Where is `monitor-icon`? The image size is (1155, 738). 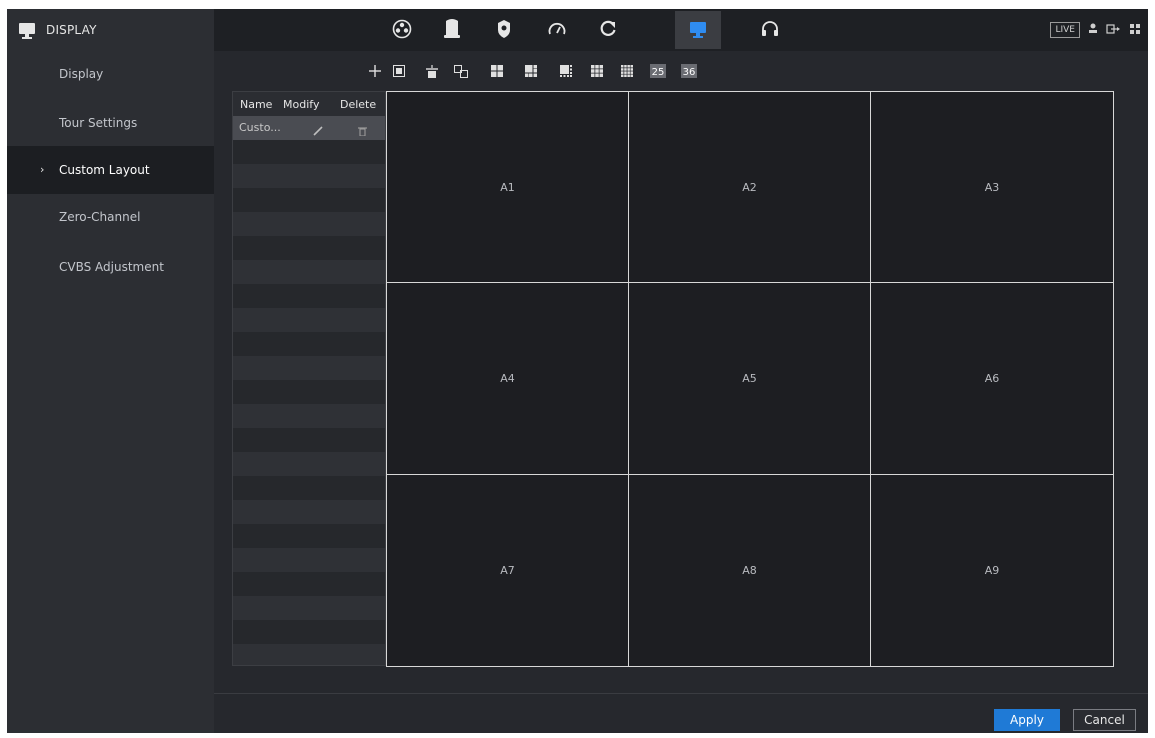
monitor-icon is located at coordinates (27, 30).